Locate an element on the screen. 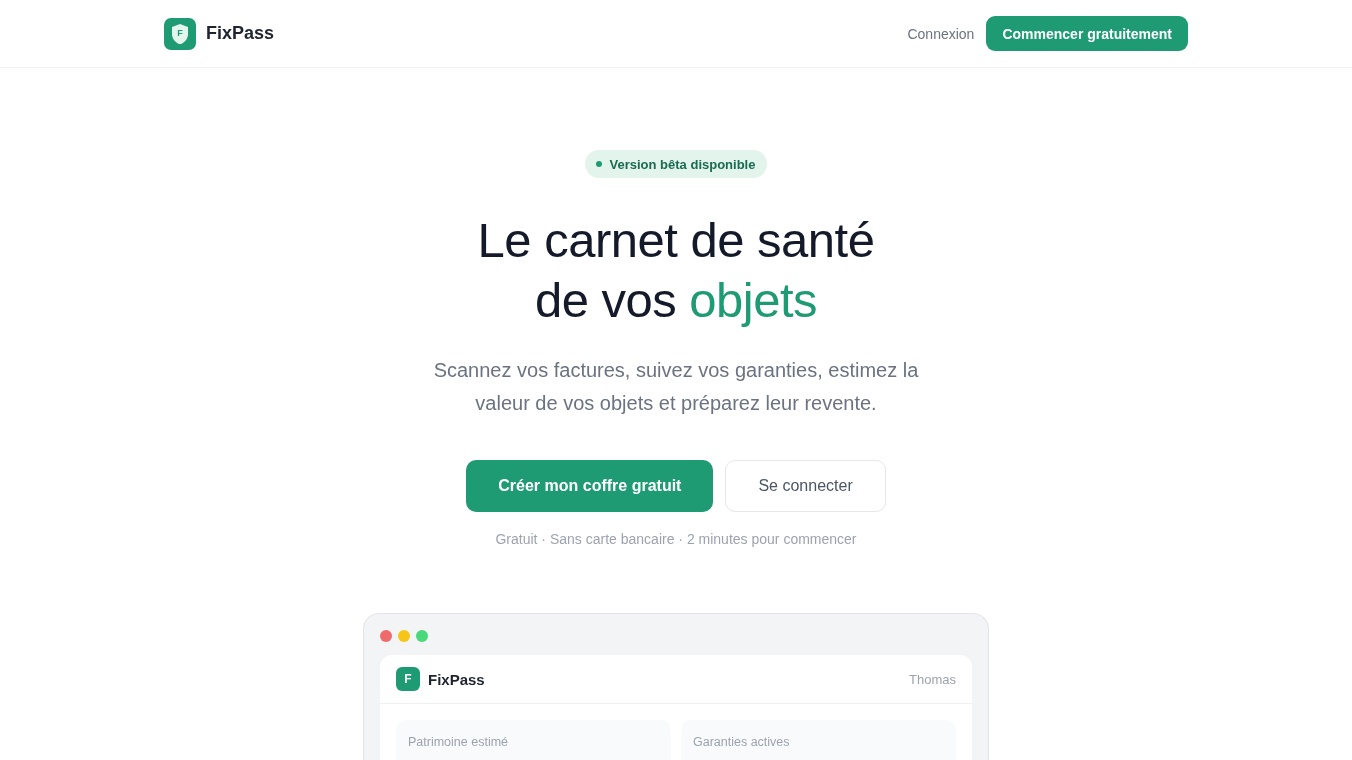  stat-label: Garanties actives is located at coordinates (741, 742).